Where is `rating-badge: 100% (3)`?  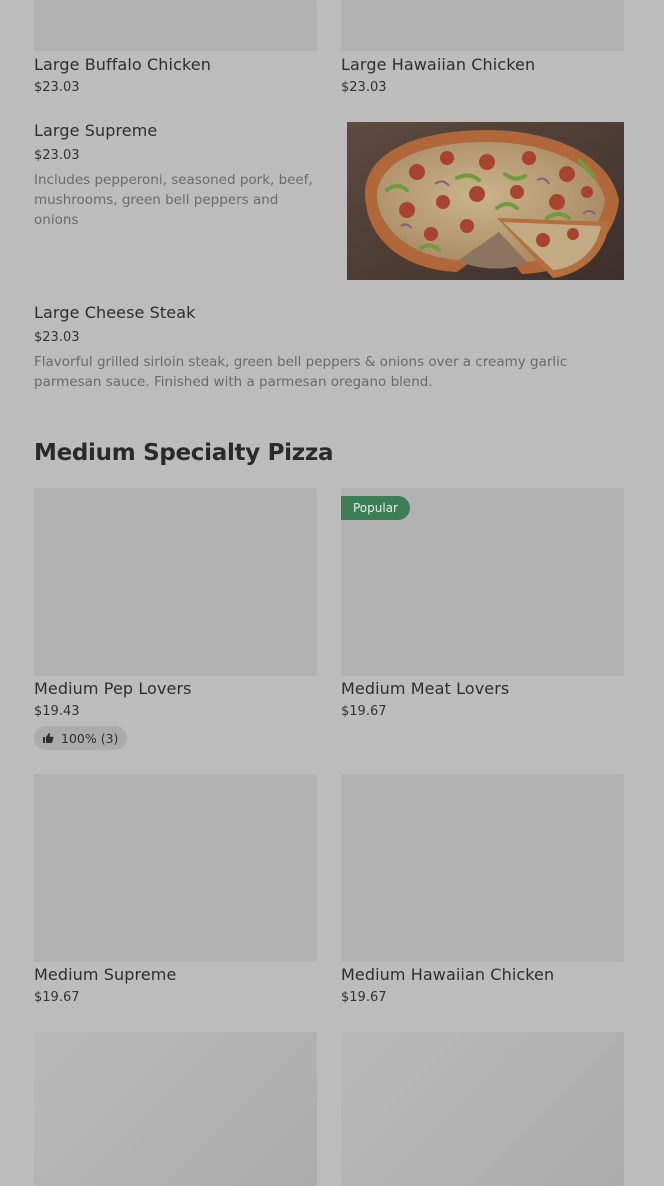
rating-badge: 100% (3) is located at coordinates (81, 738).